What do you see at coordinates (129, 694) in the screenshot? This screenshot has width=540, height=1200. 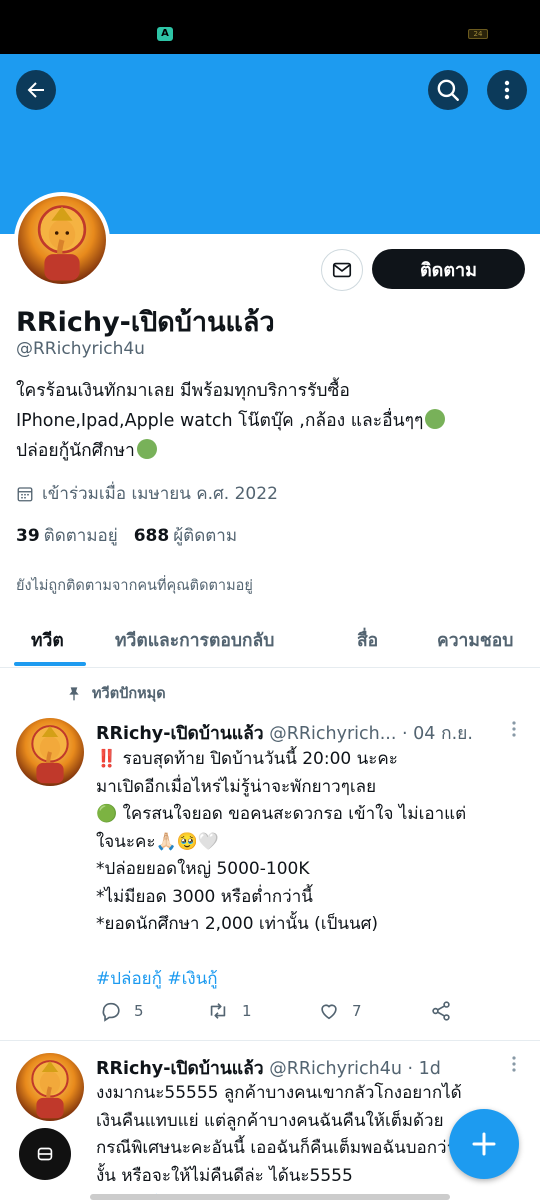 I see `pinned-text: ทวีตปักหมุด` at bounding box center [129, 694].